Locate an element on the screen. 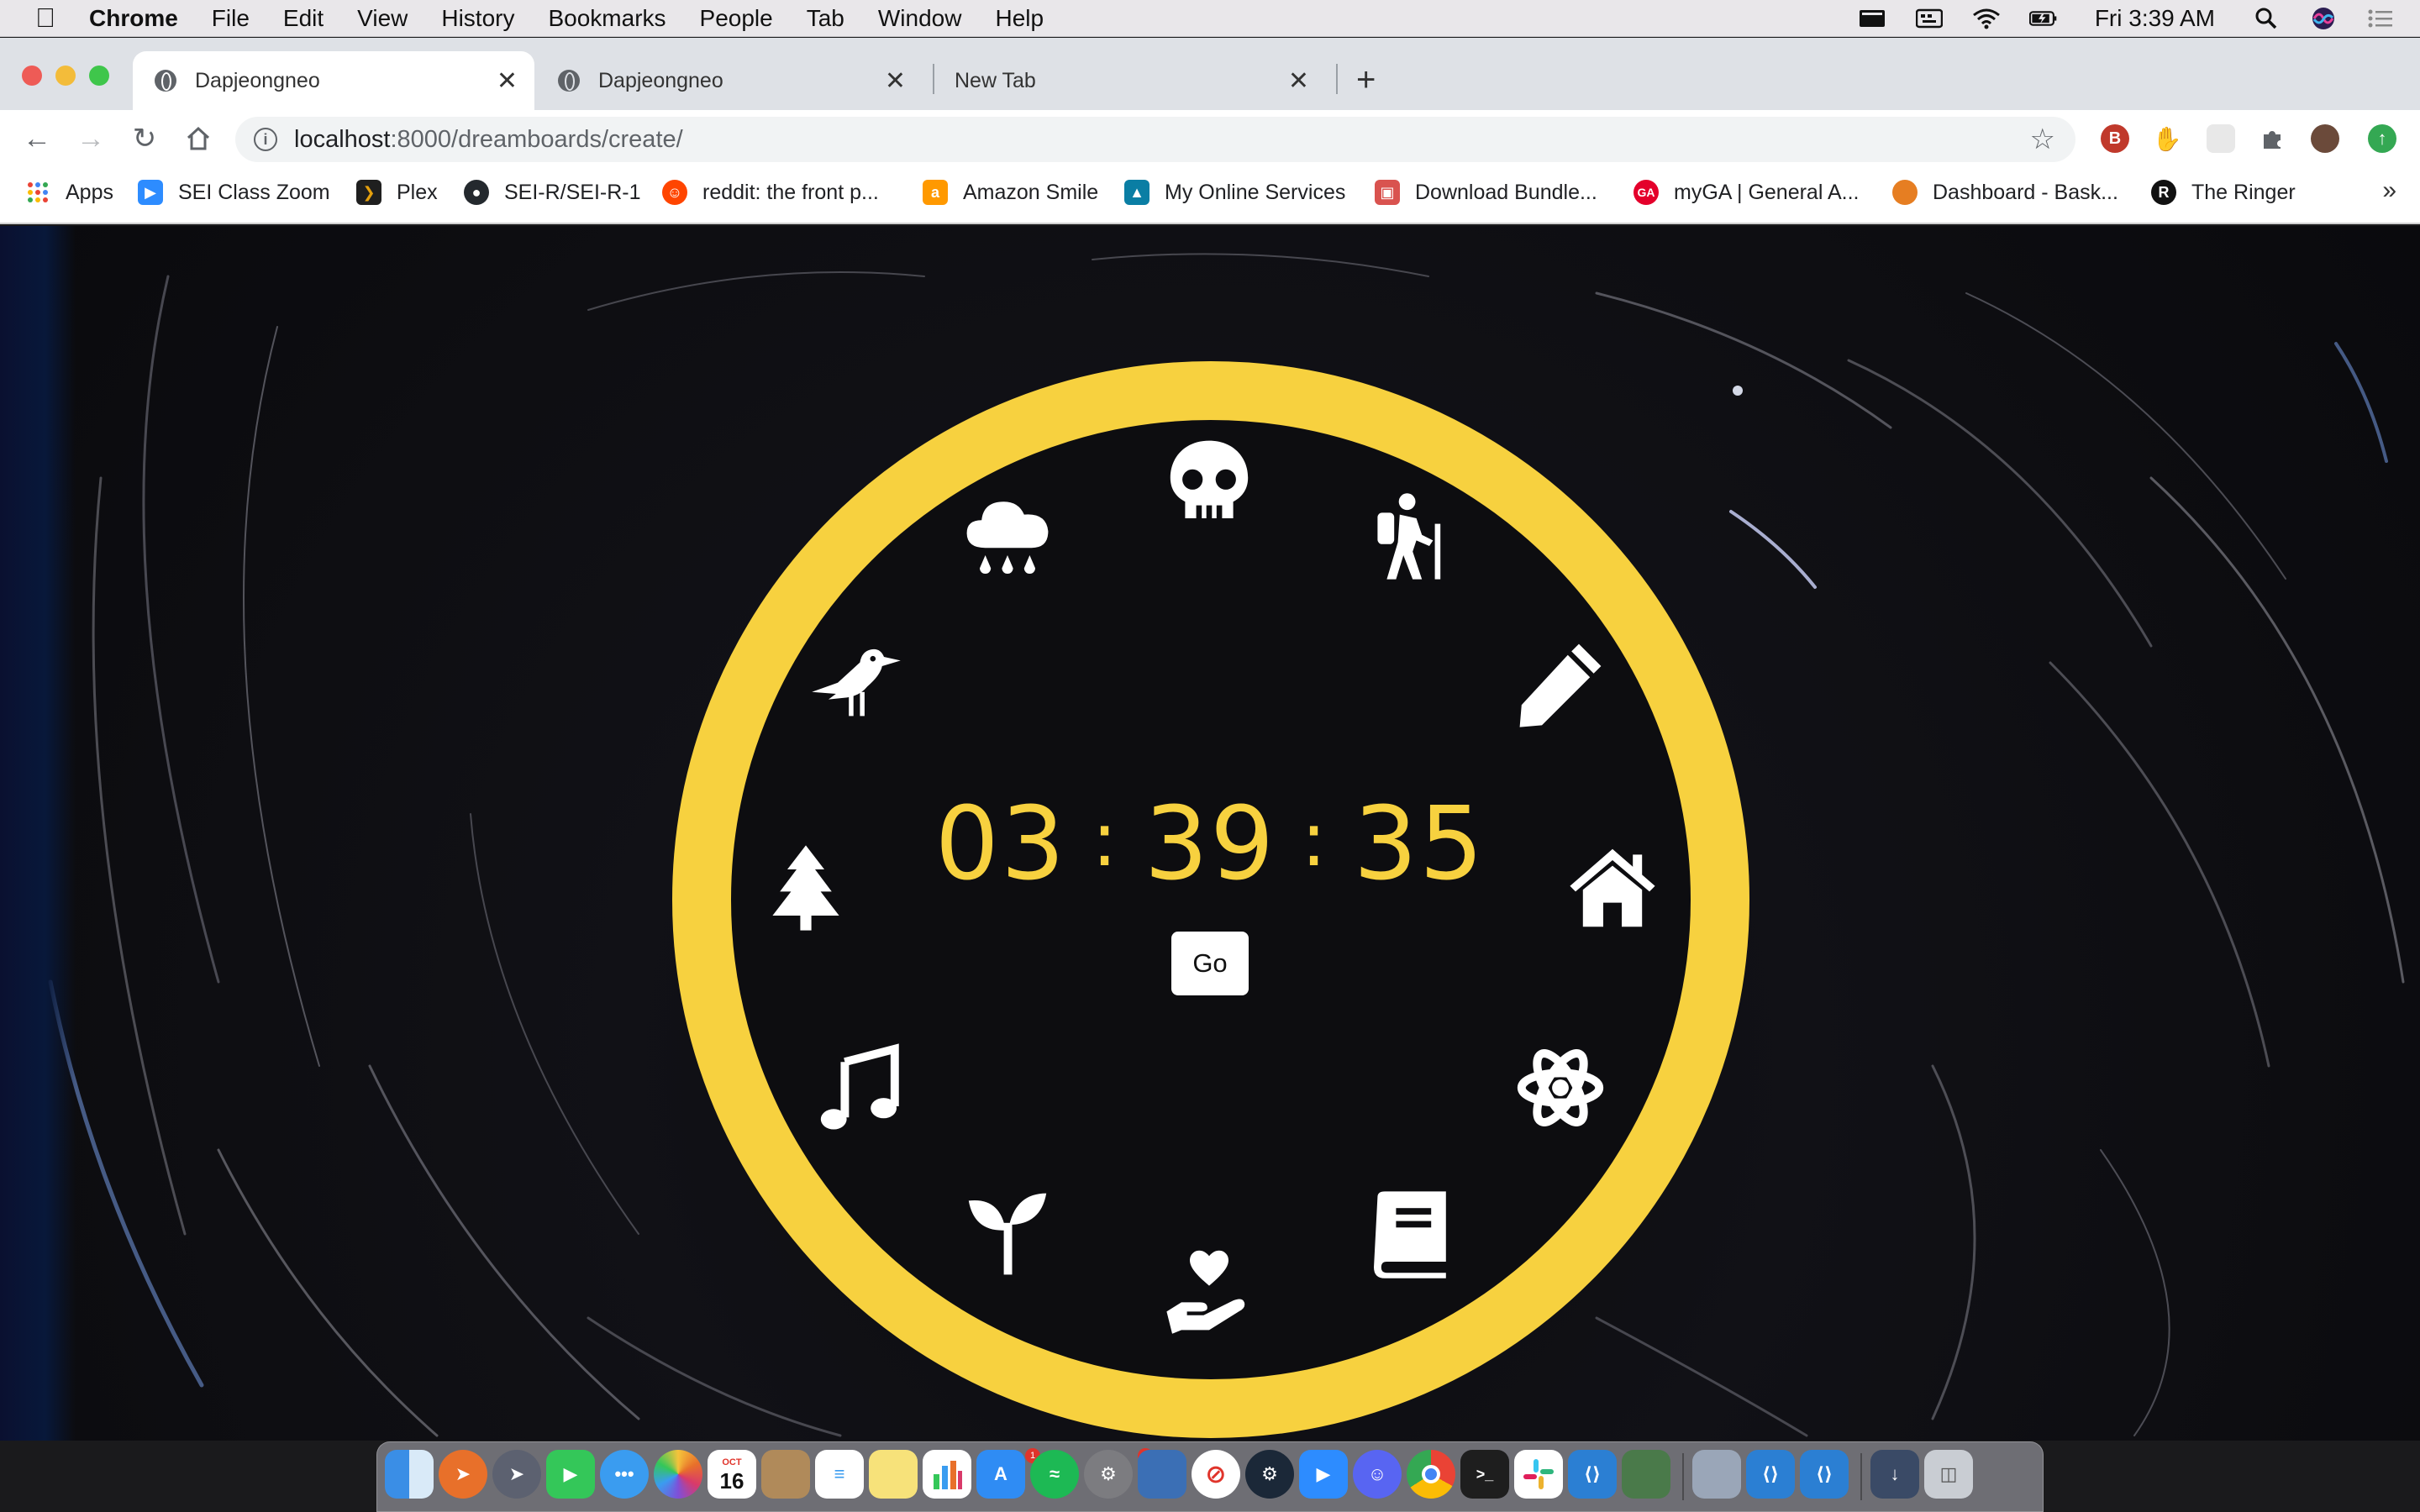 The height and width of the screenshot is (1512, 2420). battery-icon is located at coordinates (2043, 18).